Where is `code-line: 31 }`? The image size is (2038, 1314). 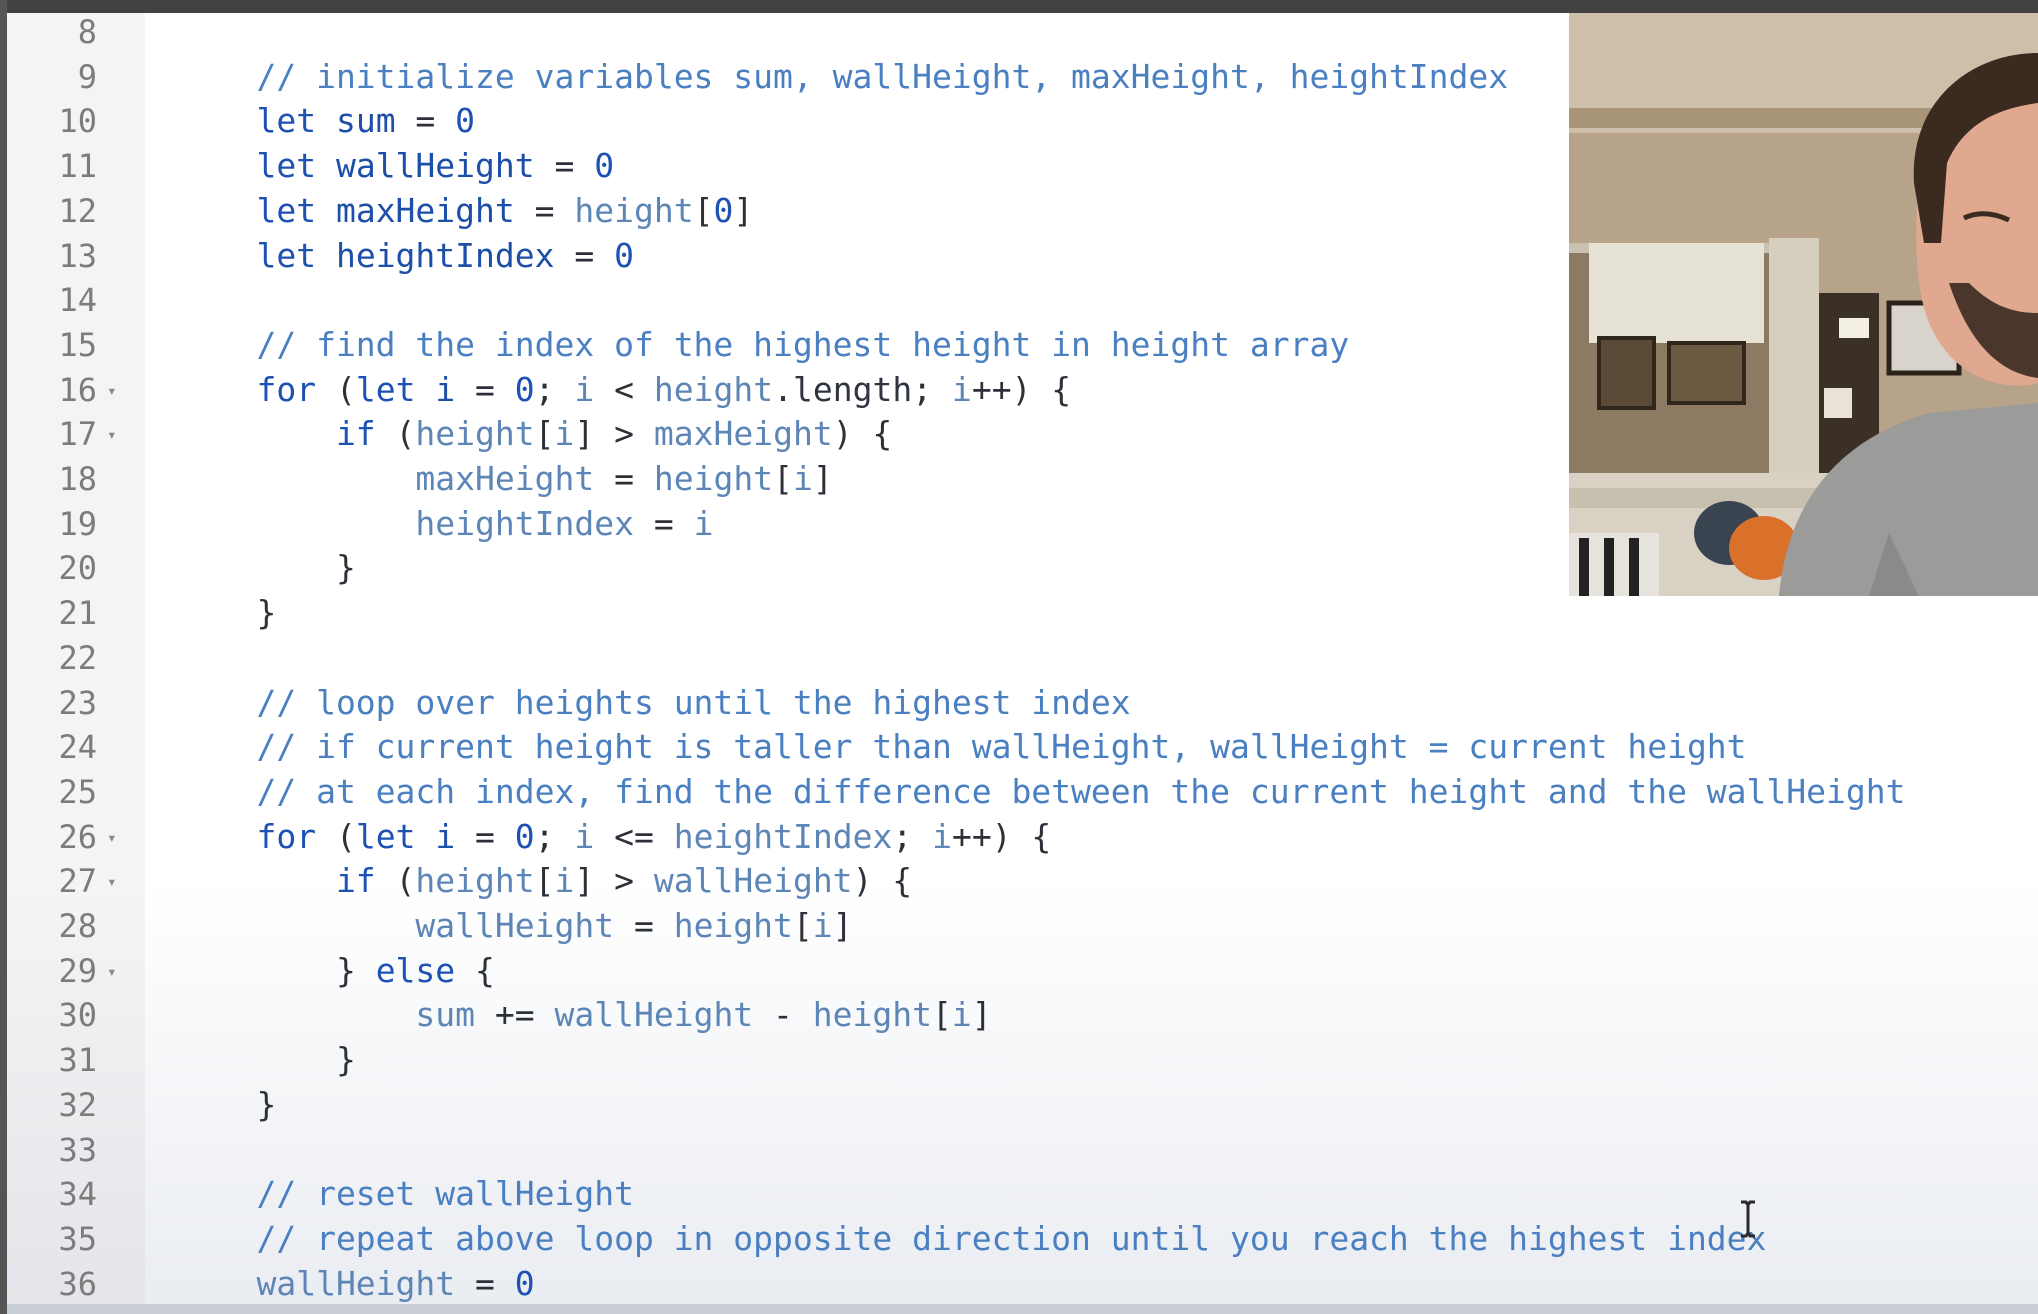 code-line: 31 } is located at coordinates (1022, 1060).